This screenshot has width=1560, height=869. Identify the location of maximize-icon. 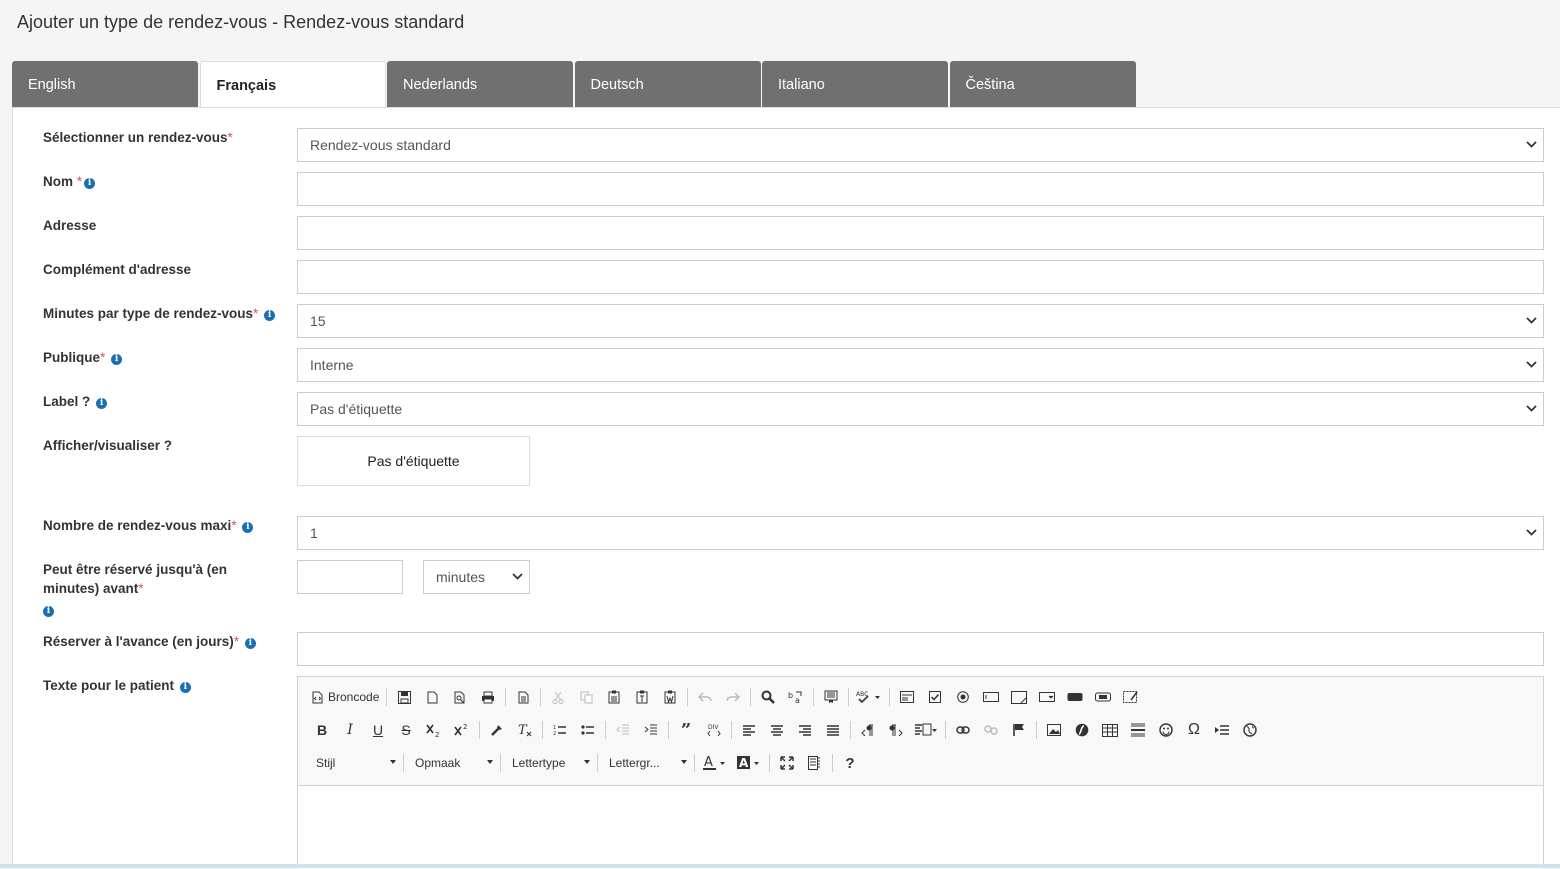
(787, 763).